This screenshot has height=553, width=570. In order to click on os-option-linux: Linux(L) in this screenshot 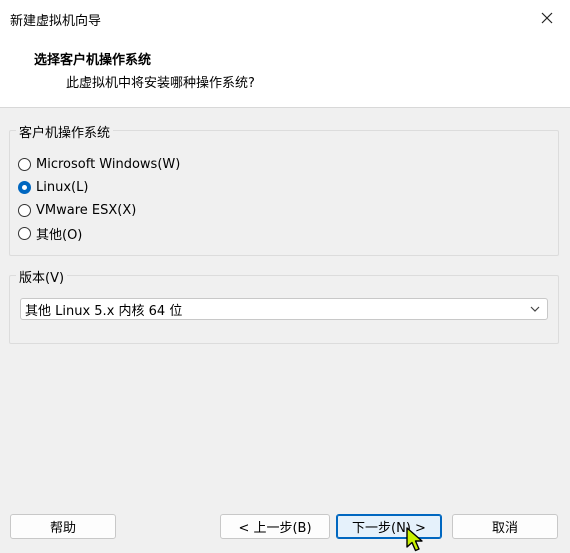, I will do `click(53, 187)`.